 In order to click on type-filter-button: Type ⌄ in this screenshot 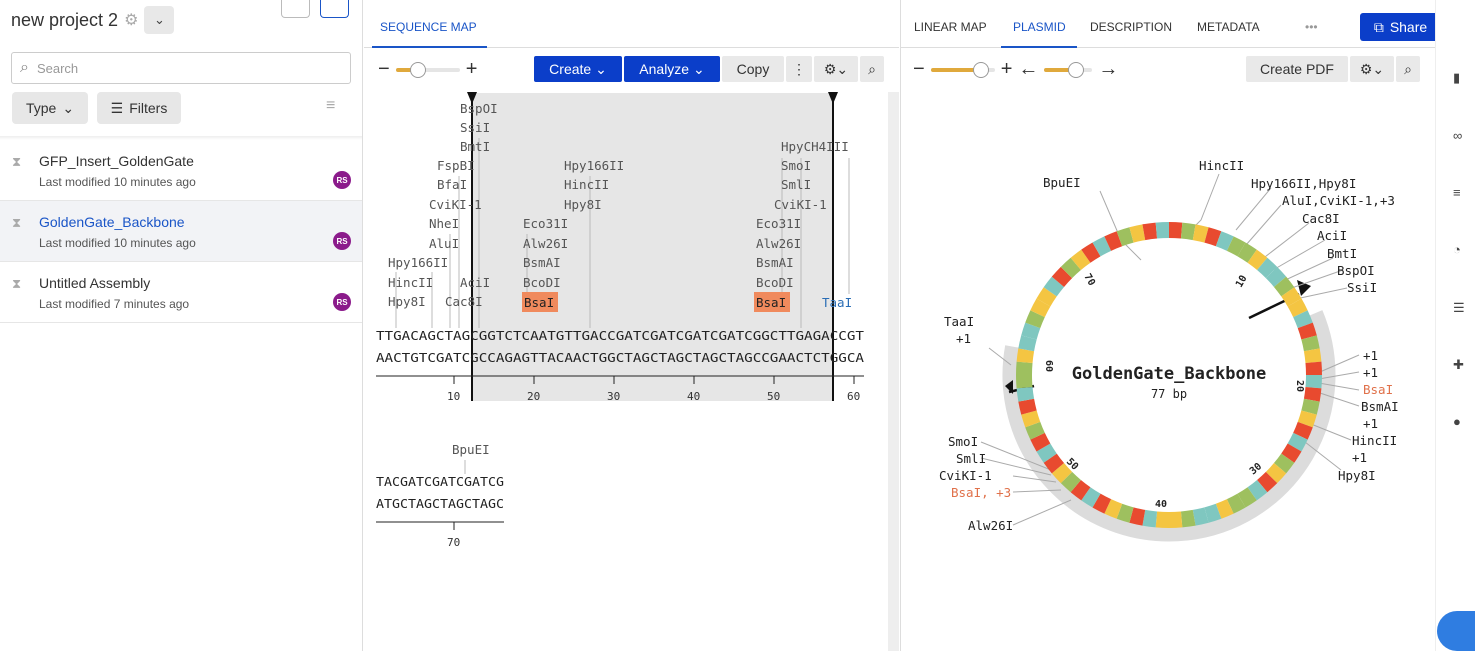, I will do `click(50, 108)`.